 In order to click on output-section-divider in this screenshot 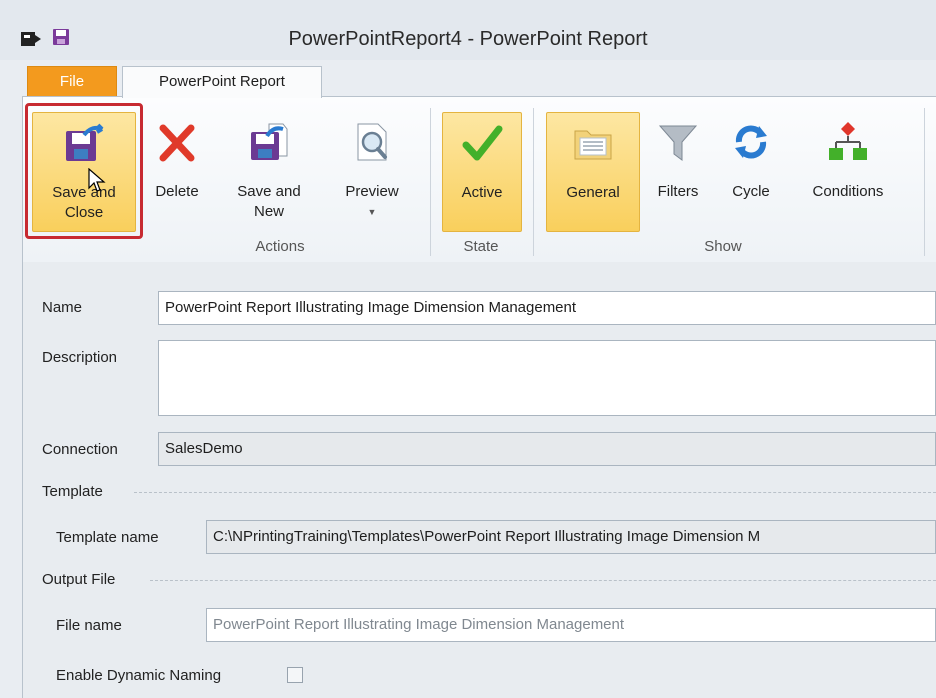, I will do `click(543, 580)`.